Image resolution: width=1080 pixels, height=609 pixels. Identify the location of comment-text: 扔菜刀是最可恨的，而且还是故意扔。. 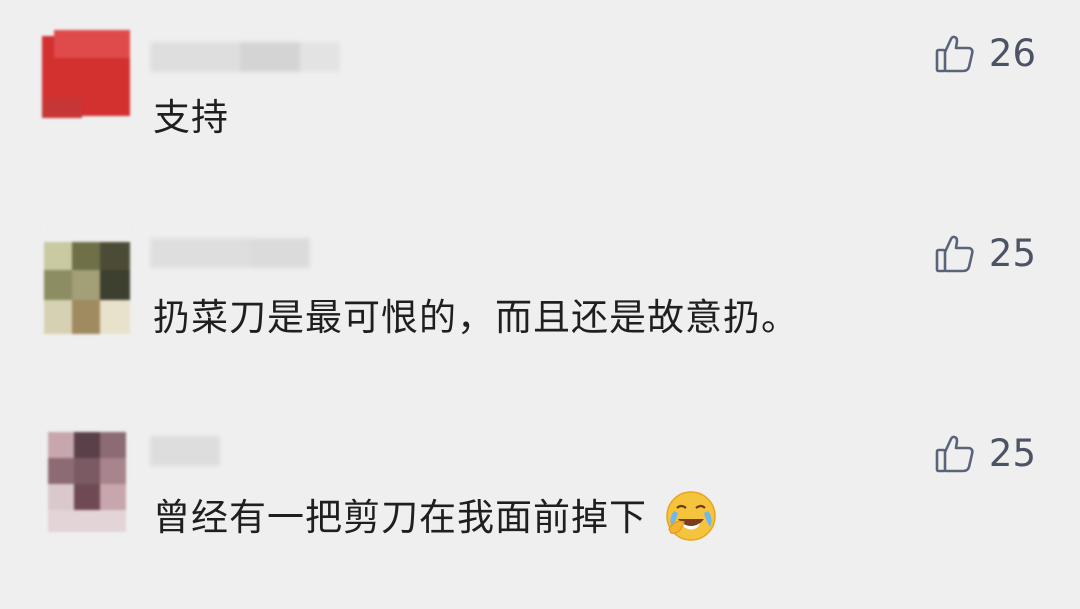
(476, 317).